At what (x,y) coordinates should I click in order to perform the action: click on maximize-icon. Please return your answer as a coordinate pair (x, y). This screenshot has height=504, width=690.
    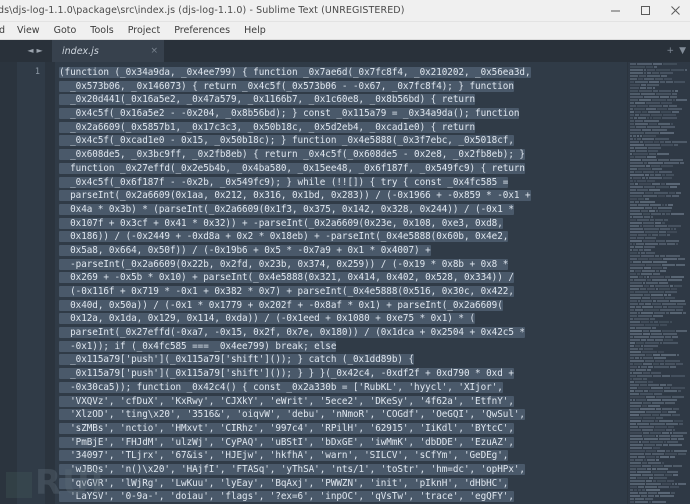
    Looking at the image, I should click on (645, 10).